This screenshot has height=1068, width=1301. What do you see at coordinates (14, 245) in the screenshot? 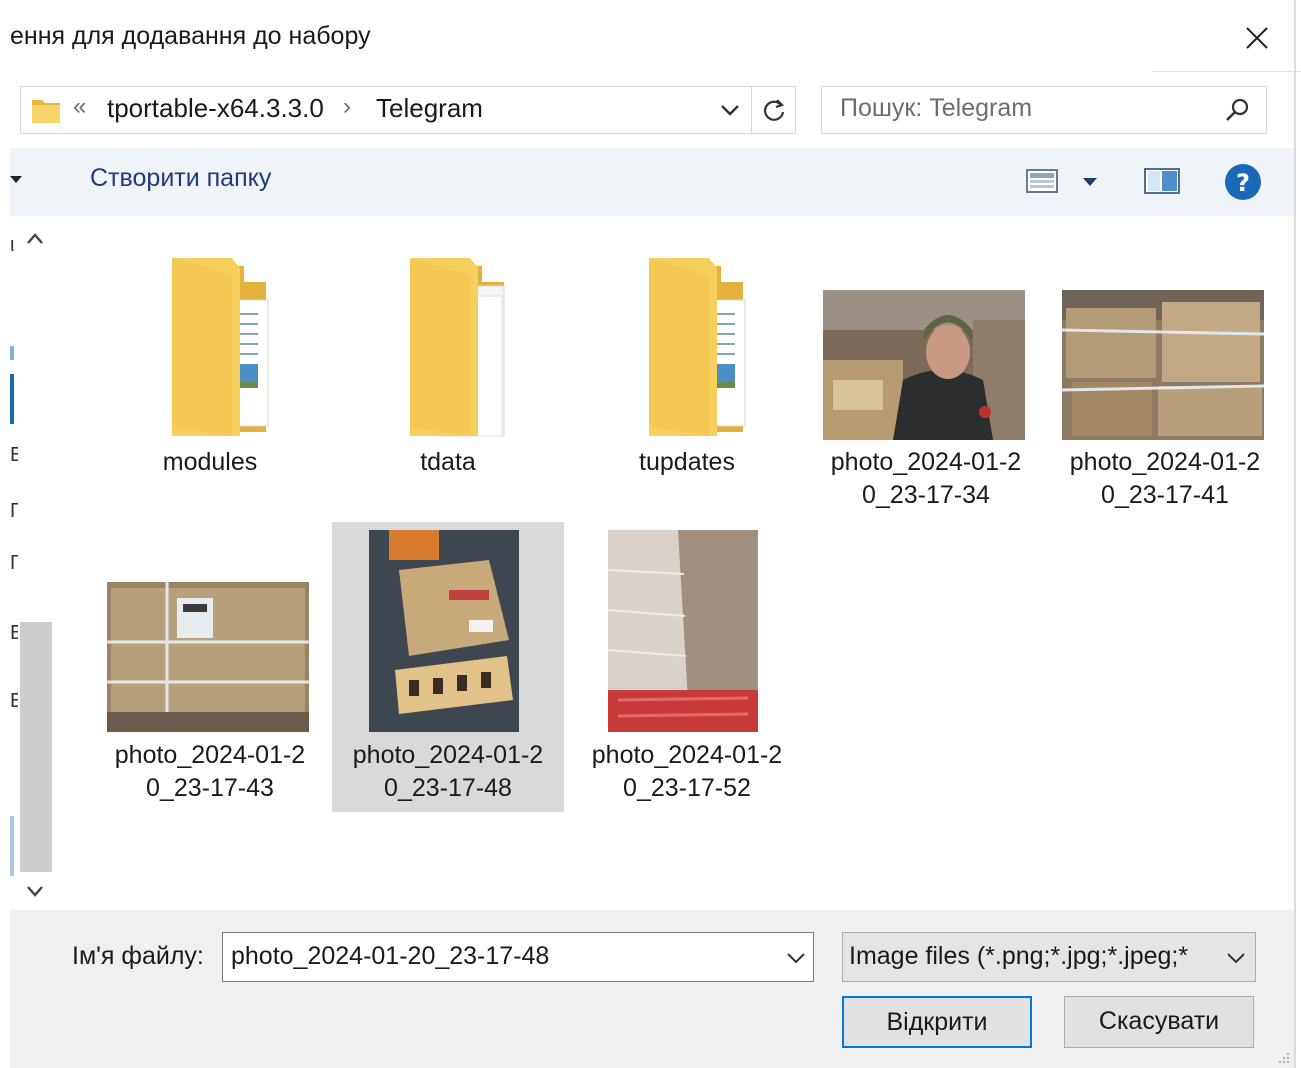
I see `nav-item-fragment: ι` at bounding box center [14, 245].